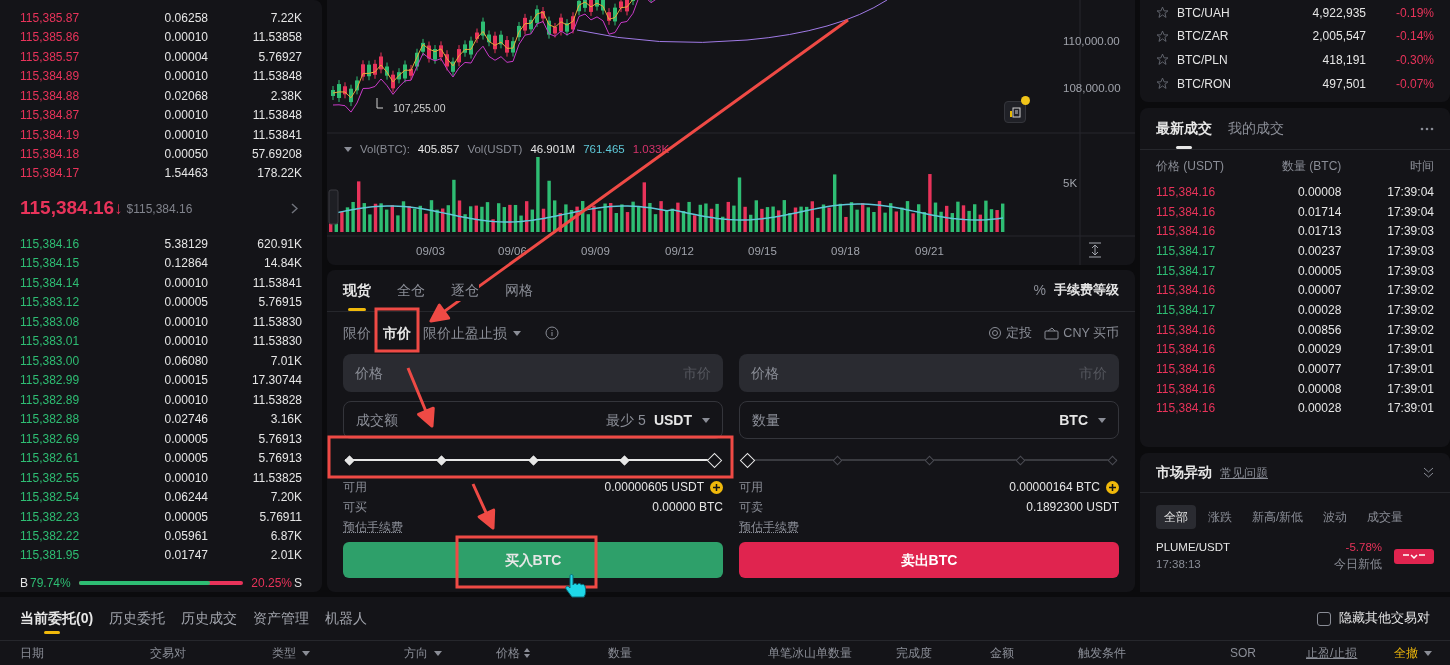  Describe the element at coordinates (419, 108) in the screenshot. I see `low-price-label: 107,255.00` at that location.